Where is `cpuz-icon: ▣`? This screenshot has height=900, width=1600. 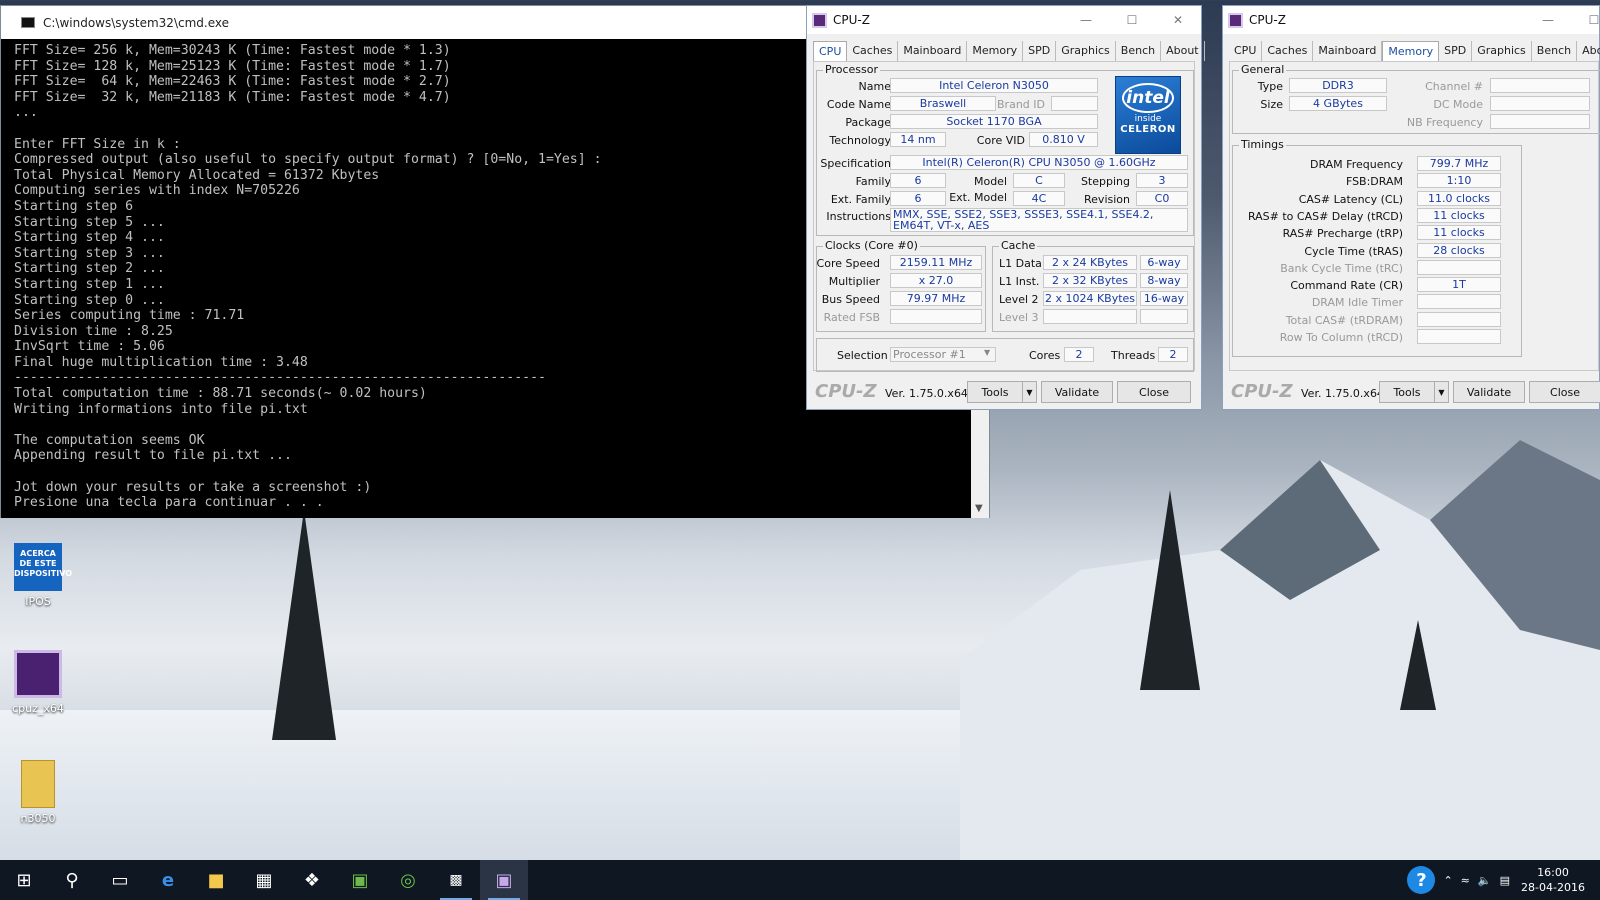
cpuz-icon: ▣ is located at coordinates (504, 880).